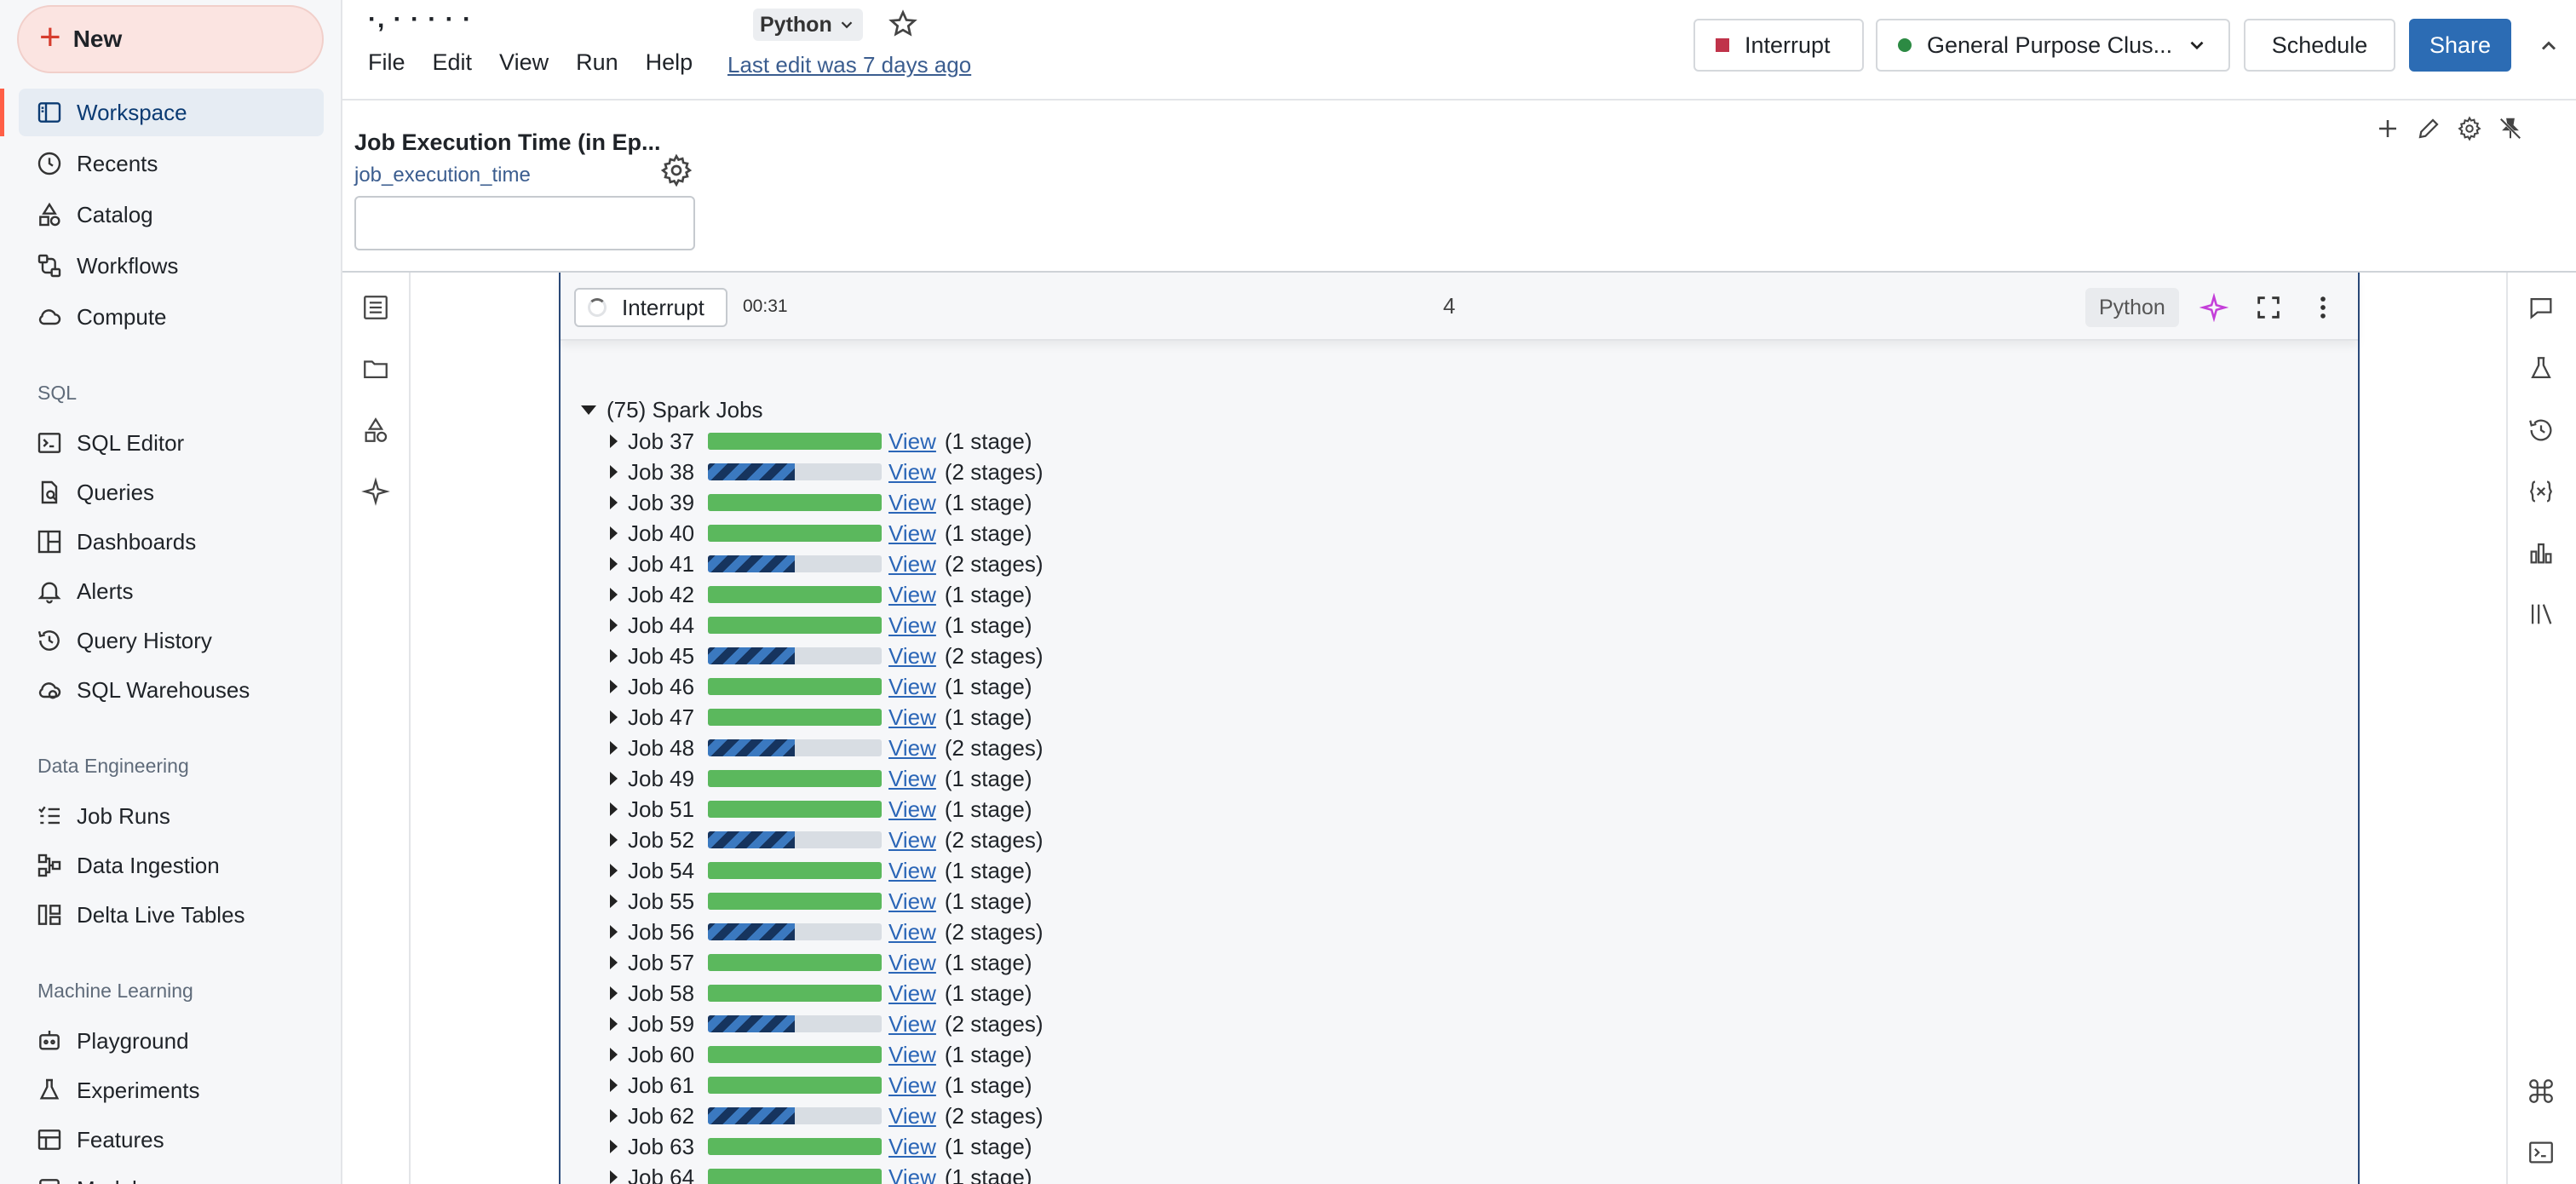 The height and width of the screenshot is (1184, 2576). What do you see at coordinates (821, 1085) in the screenshot?
I see `job-row: Job 61 View (1 stage)` at bounding box center [821, 1085].